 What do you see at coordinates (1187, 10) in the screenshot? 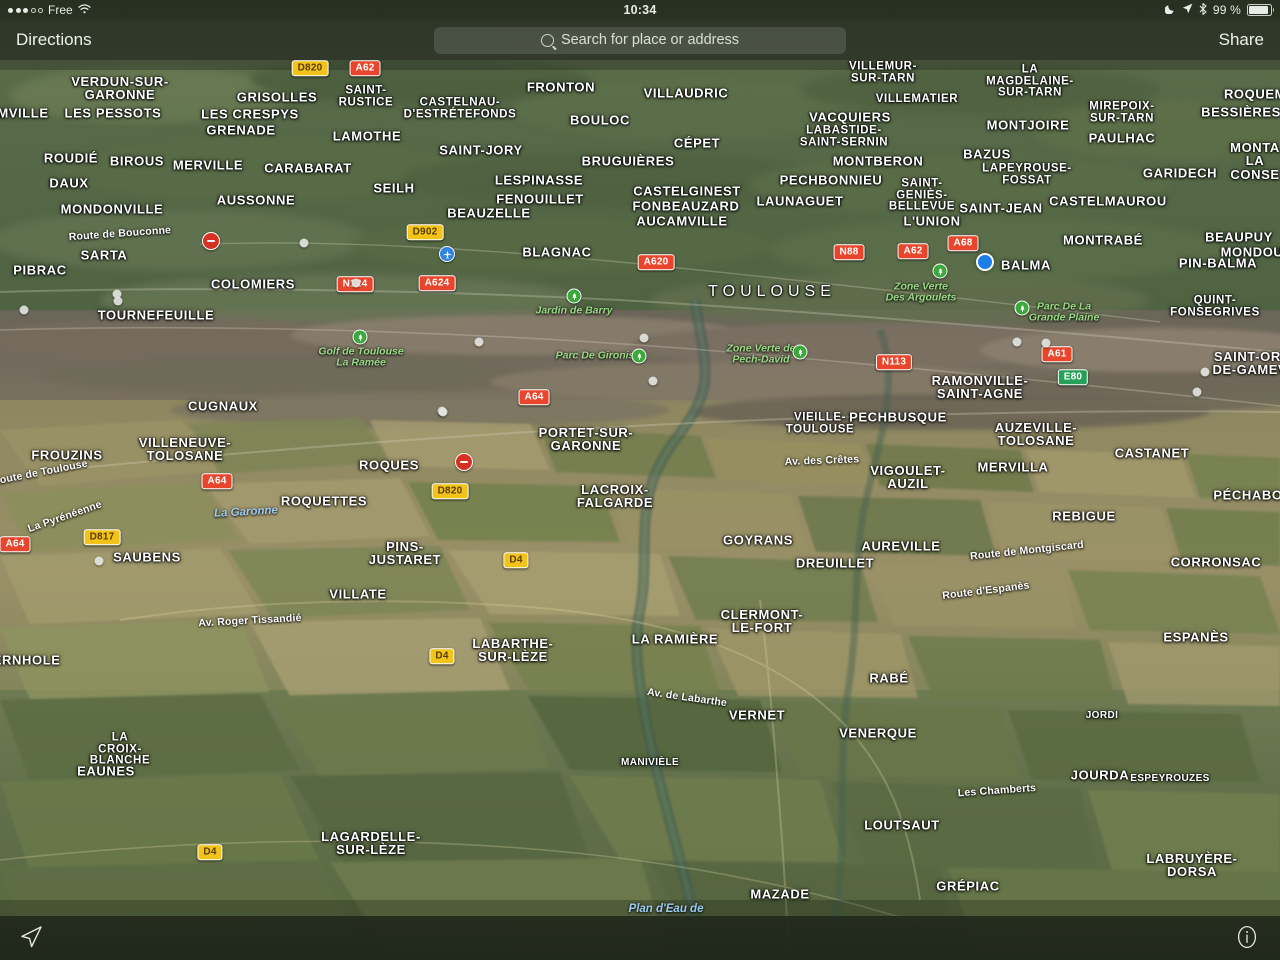
I see `location-arrow-icon` at bounding box center [1187, 10].